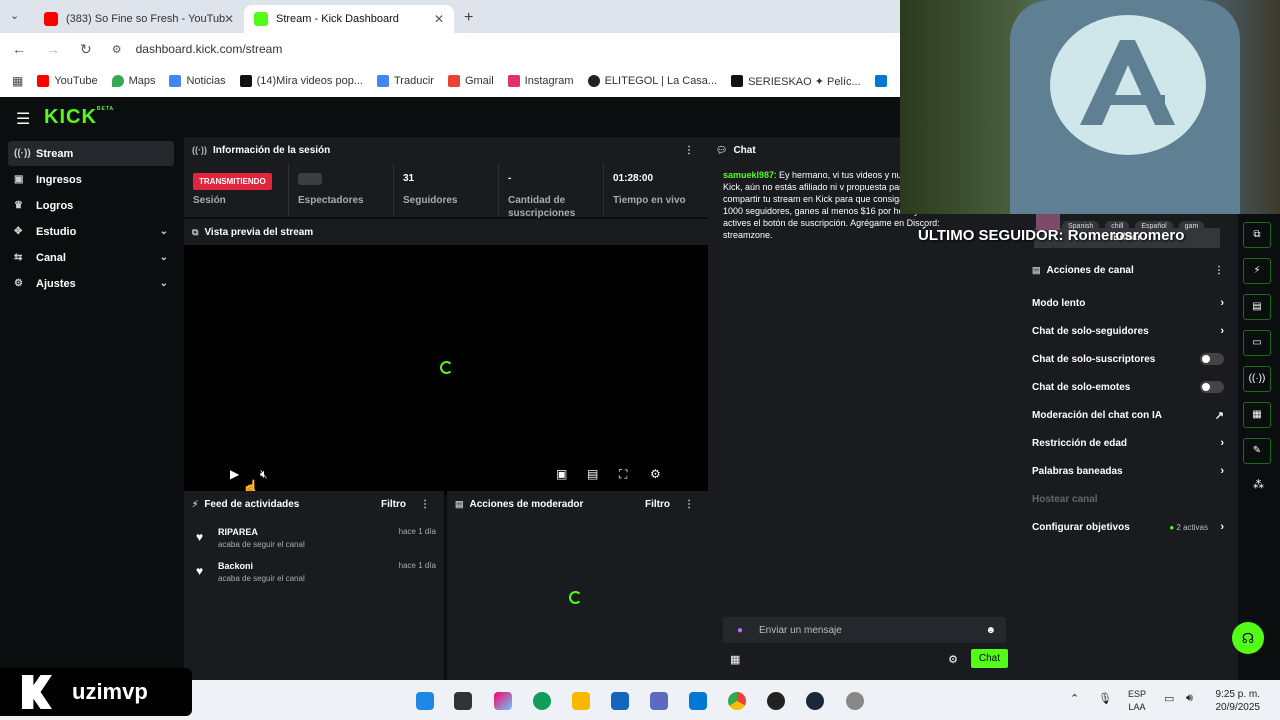  What do you see at coordinates (540, 81) in the screenshot?
I see `bookmark-instagram: Instagram` at bounding box center [540, 81].